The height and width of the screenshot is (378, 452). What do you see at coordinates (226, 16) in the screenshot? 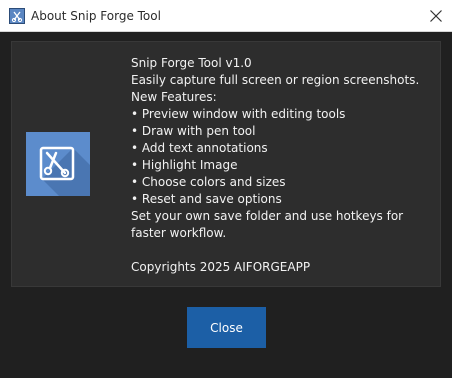
I see `title-bar: About Snip Forge Tool` at bounding box center [226, 16].